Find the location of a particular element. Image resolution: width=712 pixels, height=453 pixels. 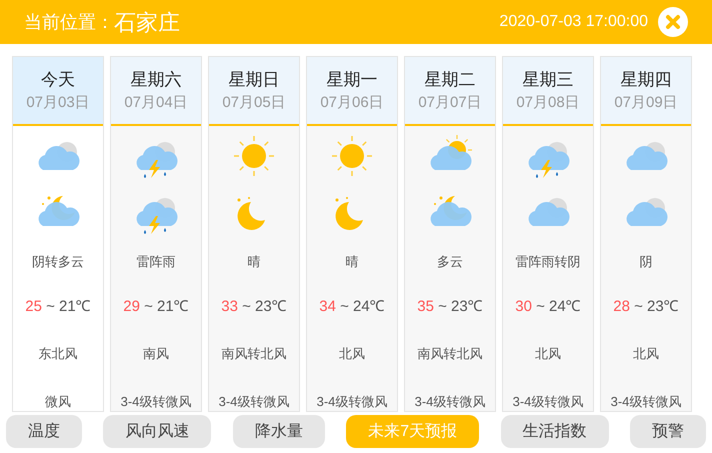

weekday-text: 星期二 is located at coordinates (450, 79).